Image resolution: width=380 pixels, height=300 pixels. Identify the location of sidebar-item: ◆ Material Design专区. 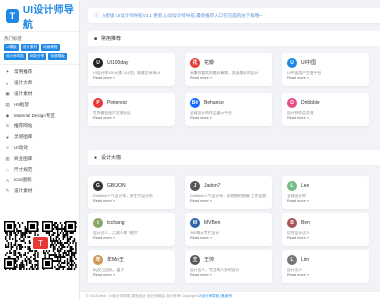
(39, 115).